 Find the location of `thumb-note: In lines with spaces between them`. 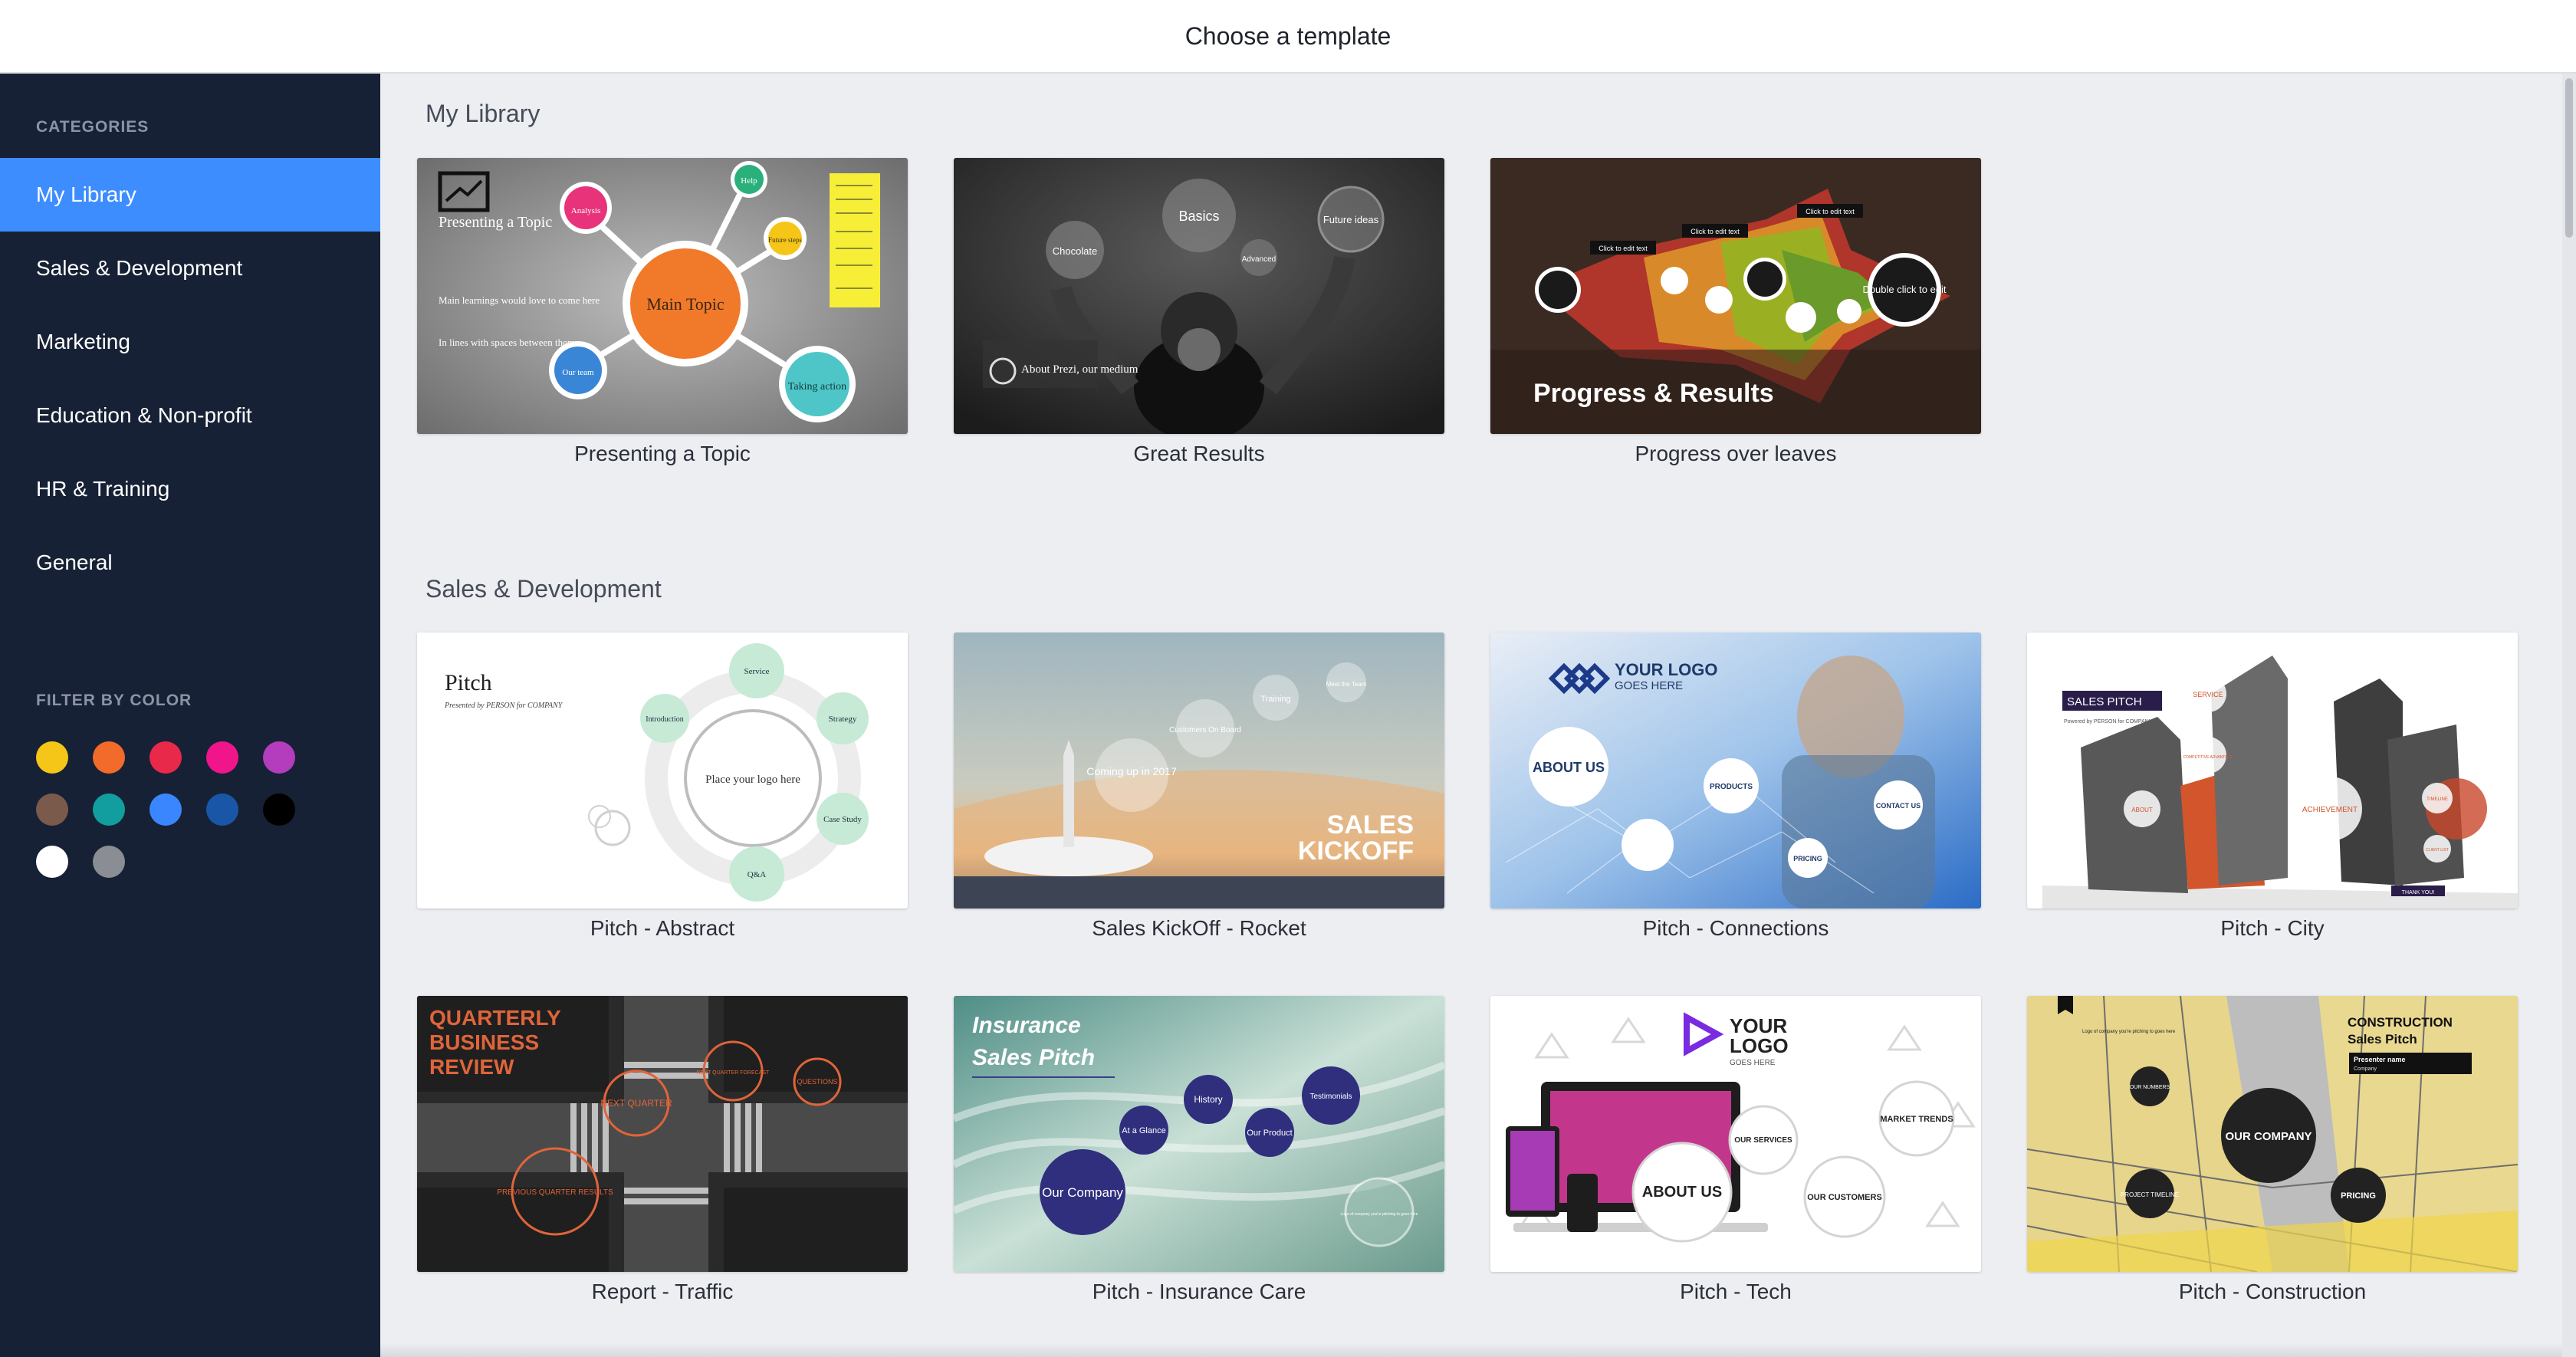

thumb-note: In lines with spaces between them is located at coordinates (507, 343).